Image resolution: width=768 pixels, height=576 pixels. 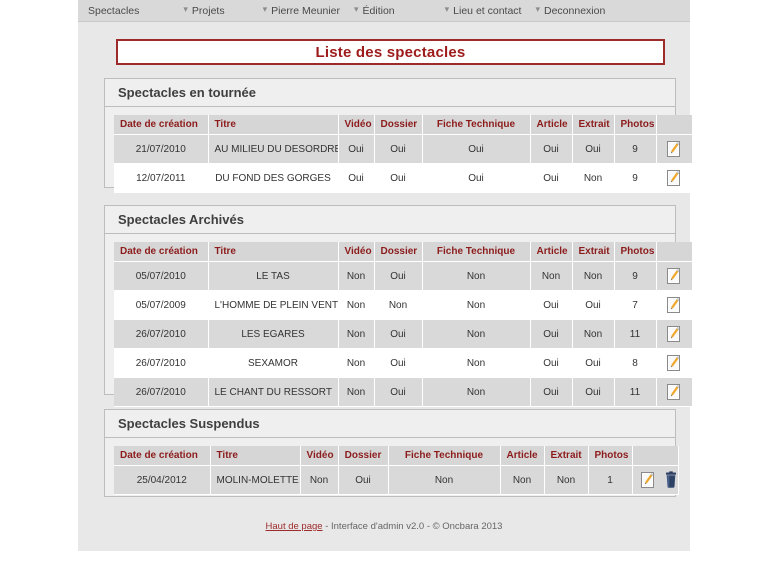 I want to click on section-header: Spectacles Archivés, so click(x=390, y=220).